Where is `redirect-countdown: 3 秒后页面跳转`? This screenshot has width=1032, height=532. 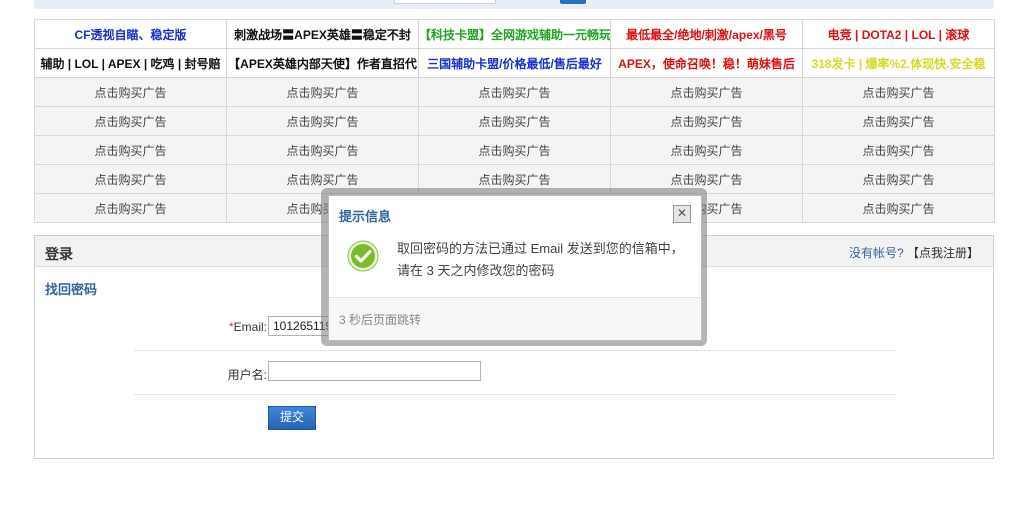 redirect-countdown: 3 秒后页面跳转 is located at coordinates (380, 320).